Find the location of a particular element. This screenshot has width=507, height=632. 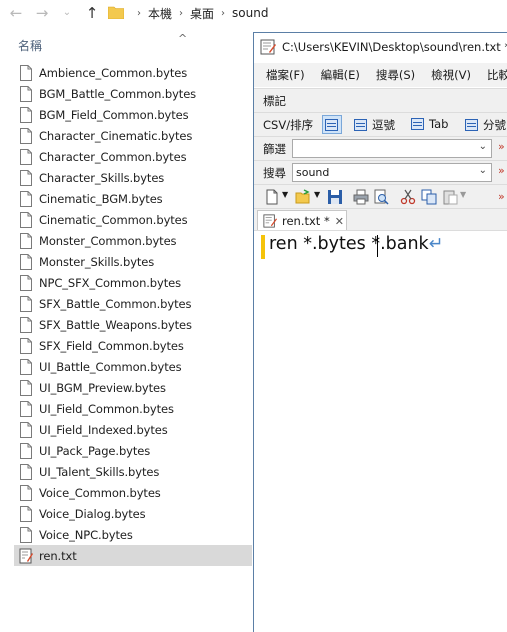

up-arrow-icon: ↑ is located at coordinates (92, 13).